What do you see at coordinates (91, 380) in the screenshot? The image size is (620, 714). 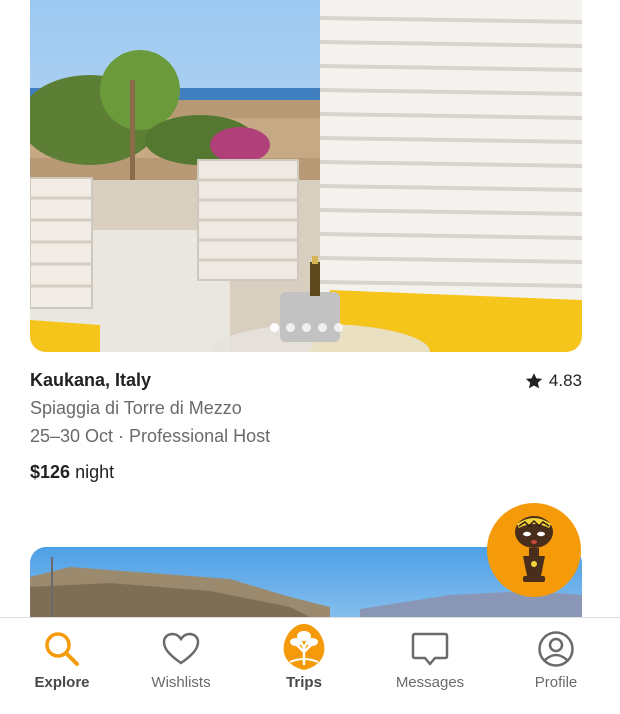 I see `listing-location: Kaukana, Italy` at bounding box center [91, 380].